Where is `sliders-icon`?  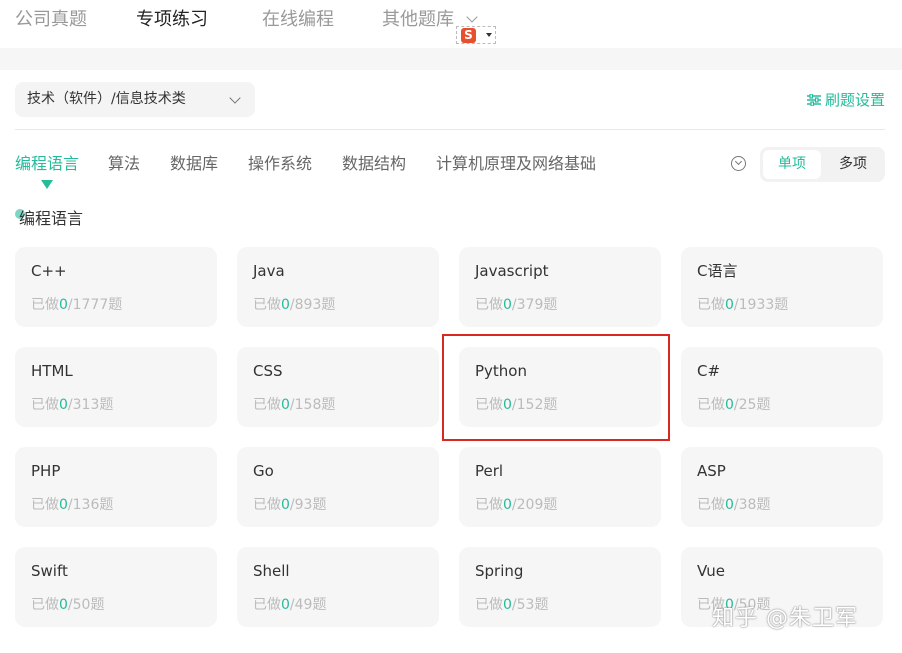
sliders-icon is located at coordinates (813, 100).